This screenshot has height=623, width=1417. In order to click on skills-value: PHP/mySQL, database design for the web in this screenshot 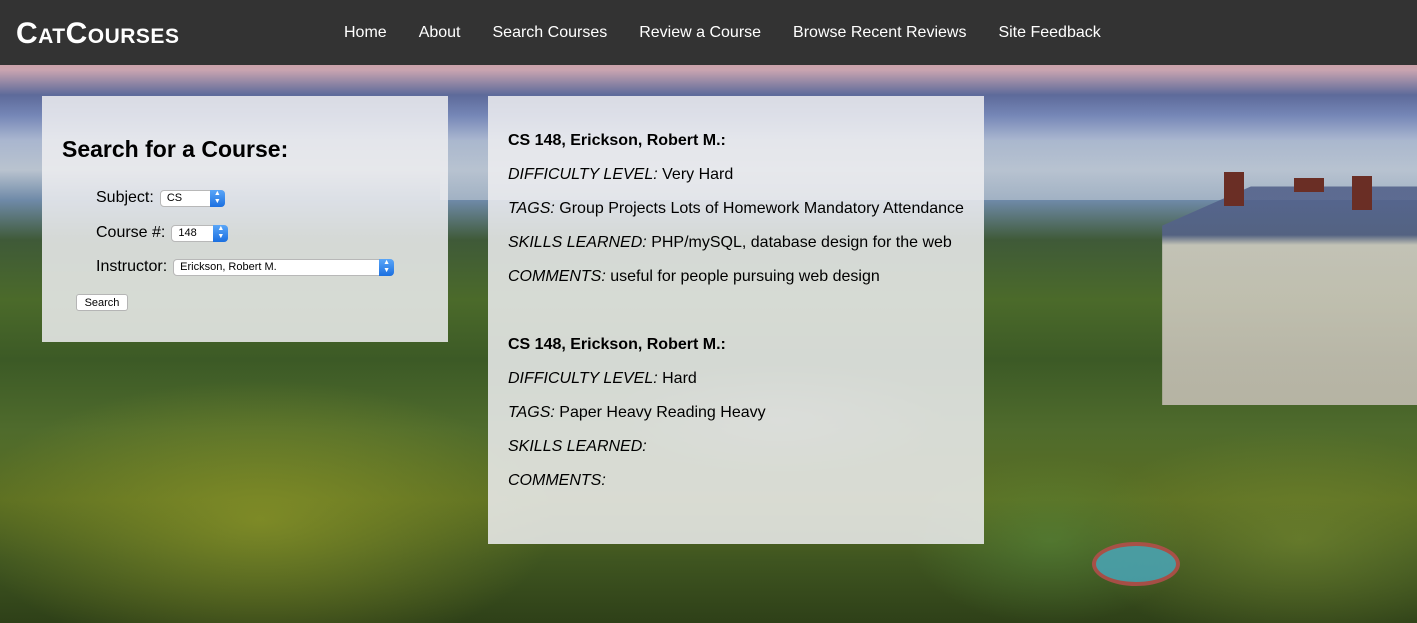, I will do `click(801, 242)`.